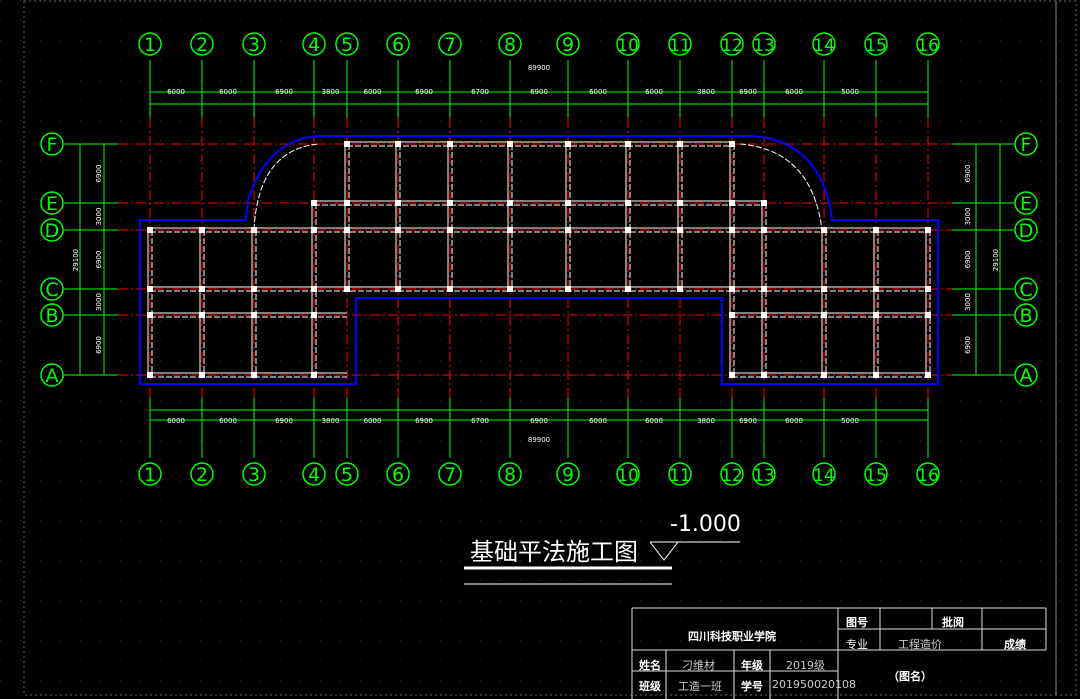 The width and height of the screenshot is (1080, 699). What do you see at coordinates (1026, 376) in the screenshot?
I see `axis-bubble-right-A-label: A` at bounding box center [1026, 376].